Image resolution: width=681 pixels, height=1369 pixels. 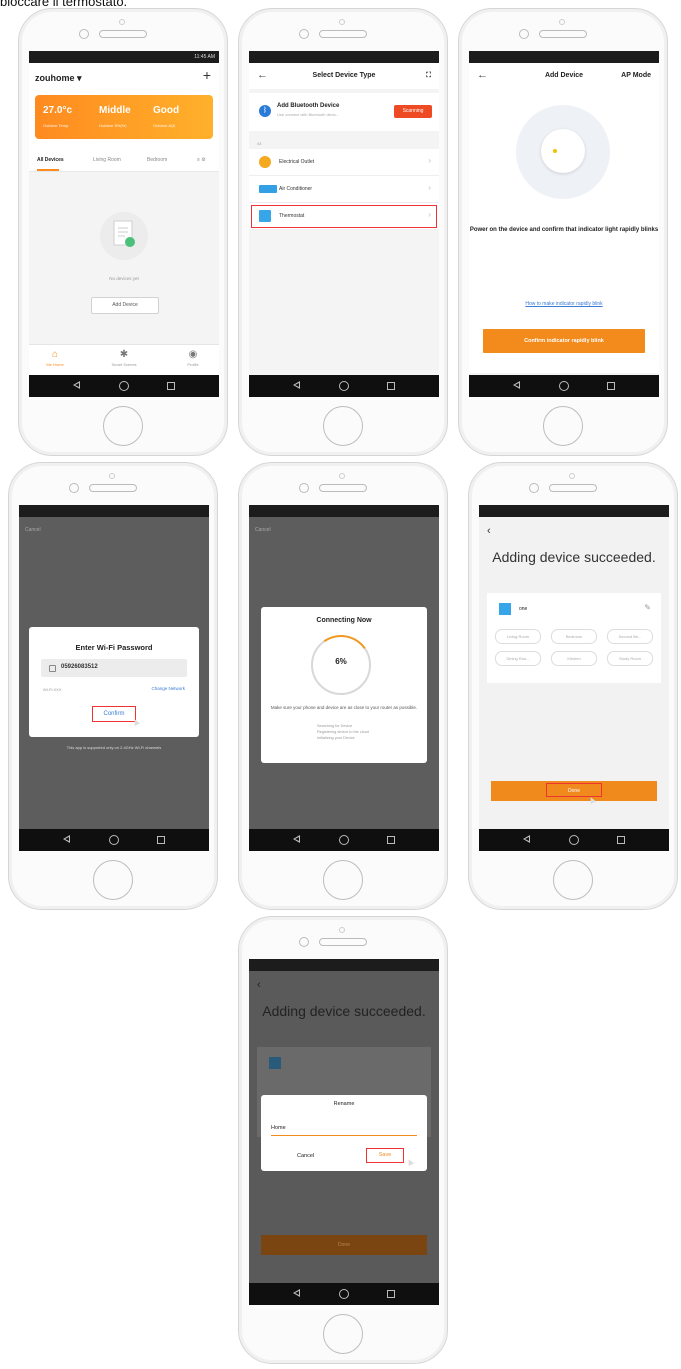 What do you see at coordinates (564, 304) in the screenshot?
I see `help-link: How to make indicator rapidly blink` at bounding box center [564, 304].